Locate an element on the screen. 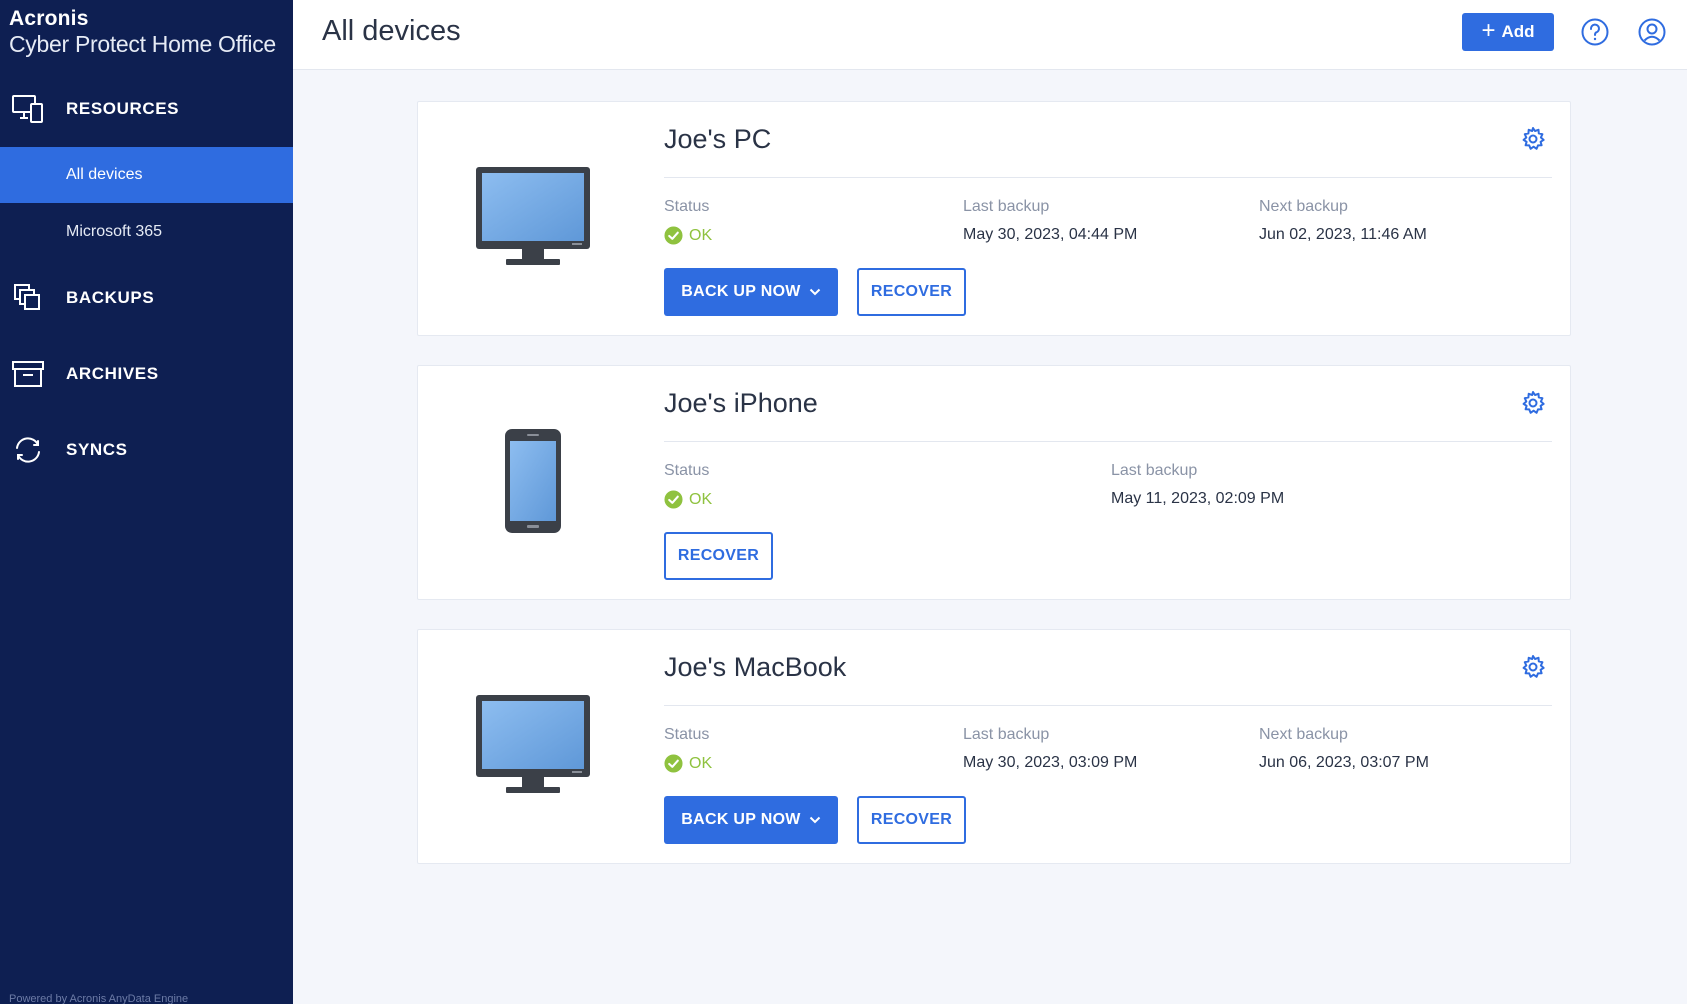 The height and width of the screenshot is (1004, 1687). sidebar-item-label: All devices is located at coordinates (104, 174).